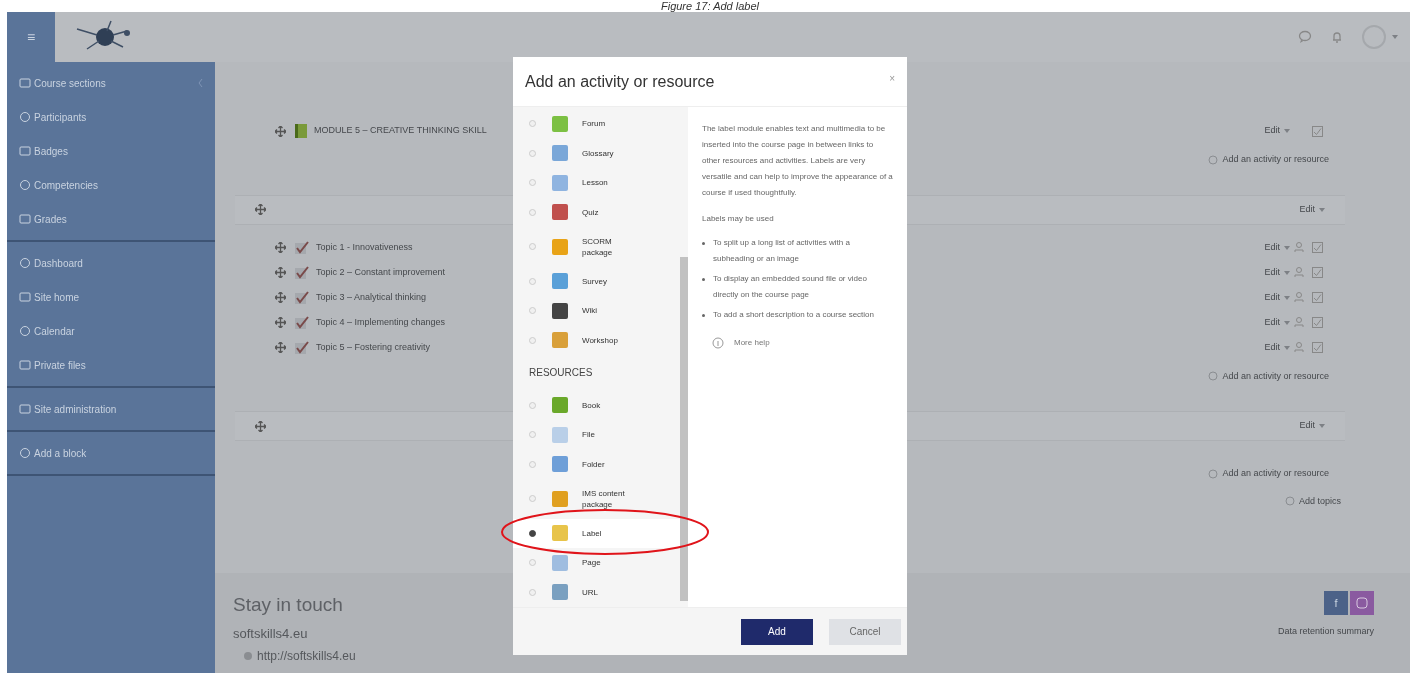 The image size is (1420, 673). I want to click on facebook-button: f, so click(1336, 603).